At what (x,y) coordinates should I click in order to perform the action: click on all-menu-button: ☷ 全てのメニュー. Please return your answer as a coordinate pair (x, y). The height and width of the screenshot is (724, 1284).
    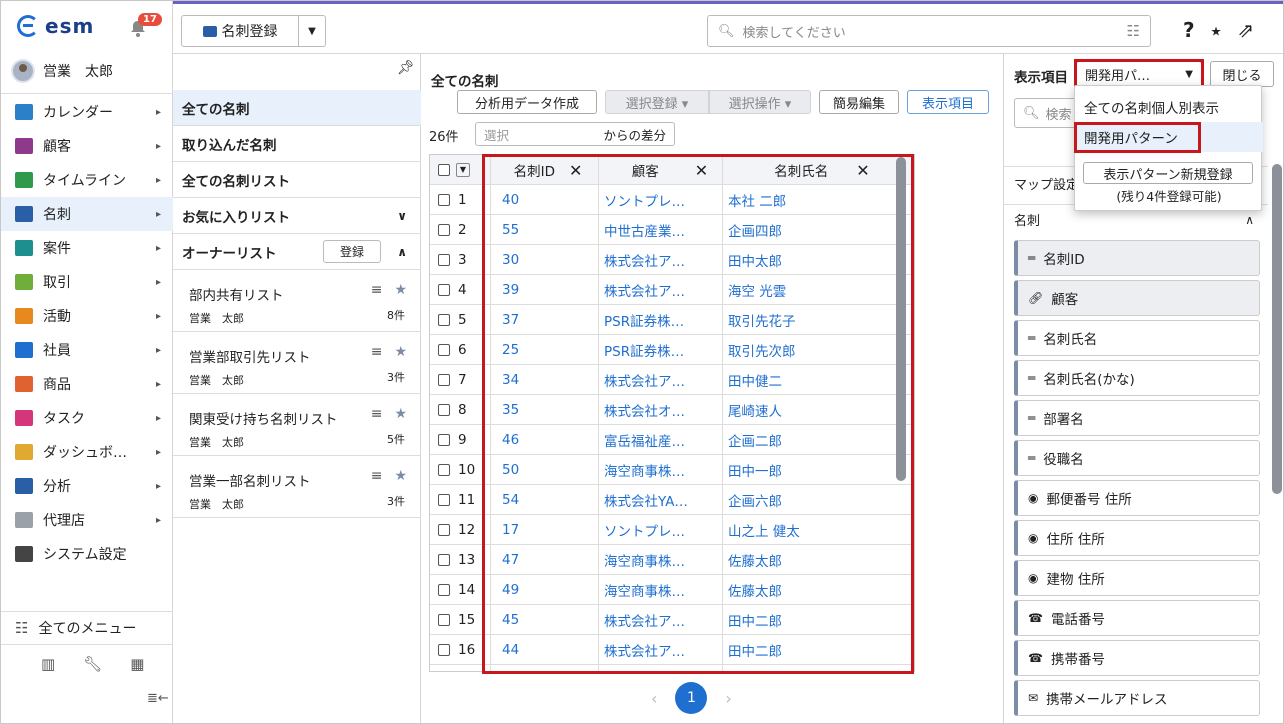
    Looking at the image, I should click on (87, 628).